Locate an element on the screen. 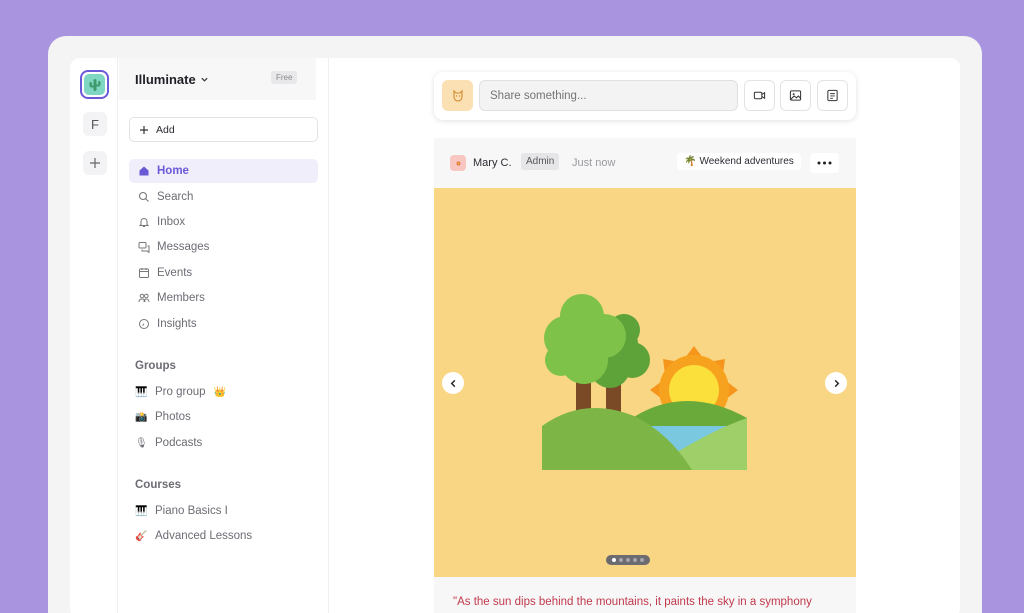 The height and width of the screenshot is (613, 1024). document-icon is located at coordinates (832, 95).